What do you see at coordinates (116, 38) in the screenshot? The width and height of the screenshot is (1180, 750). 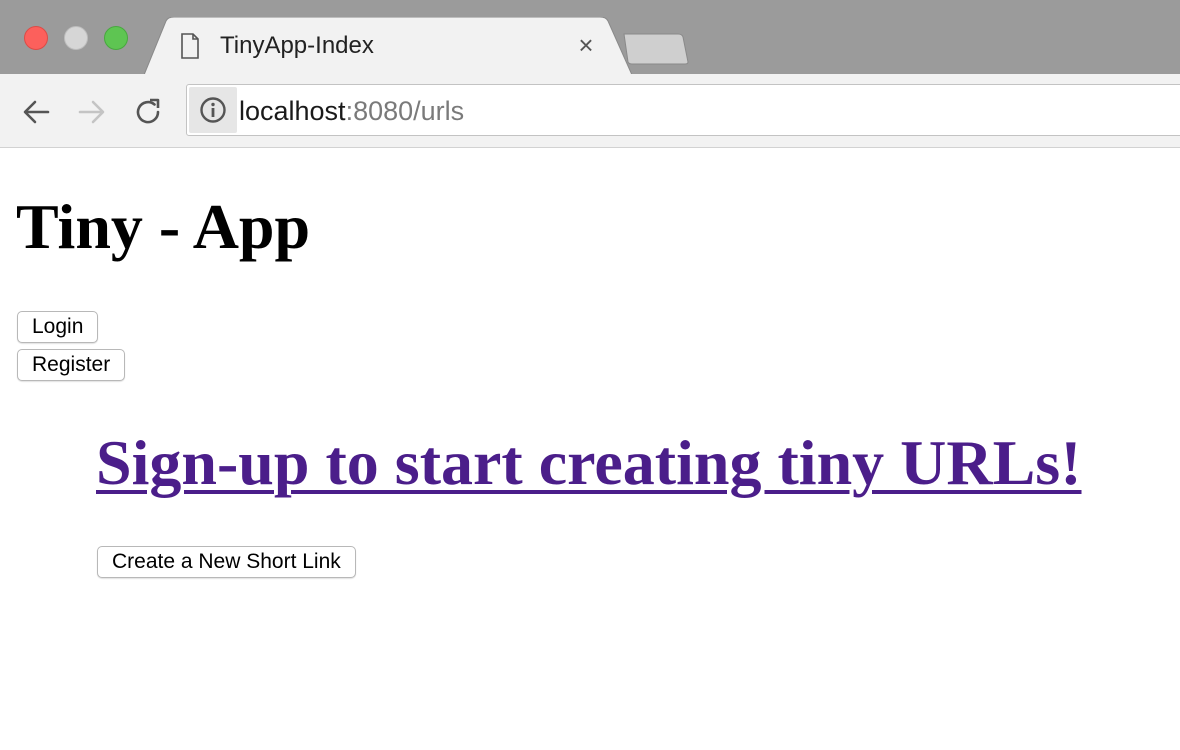 I see `window-zoom-button` at bounding box center [116, 38].